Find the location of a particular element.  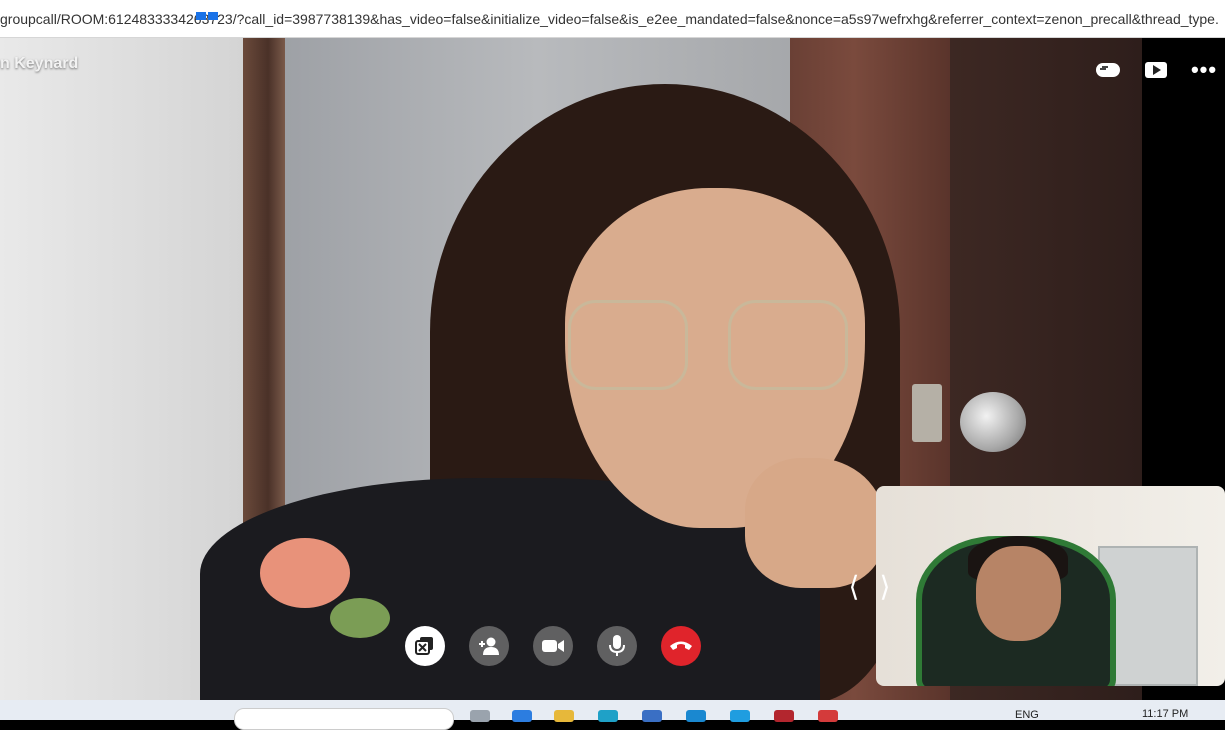

more-options-icon: ••• is located at coordinates (1204, 70).